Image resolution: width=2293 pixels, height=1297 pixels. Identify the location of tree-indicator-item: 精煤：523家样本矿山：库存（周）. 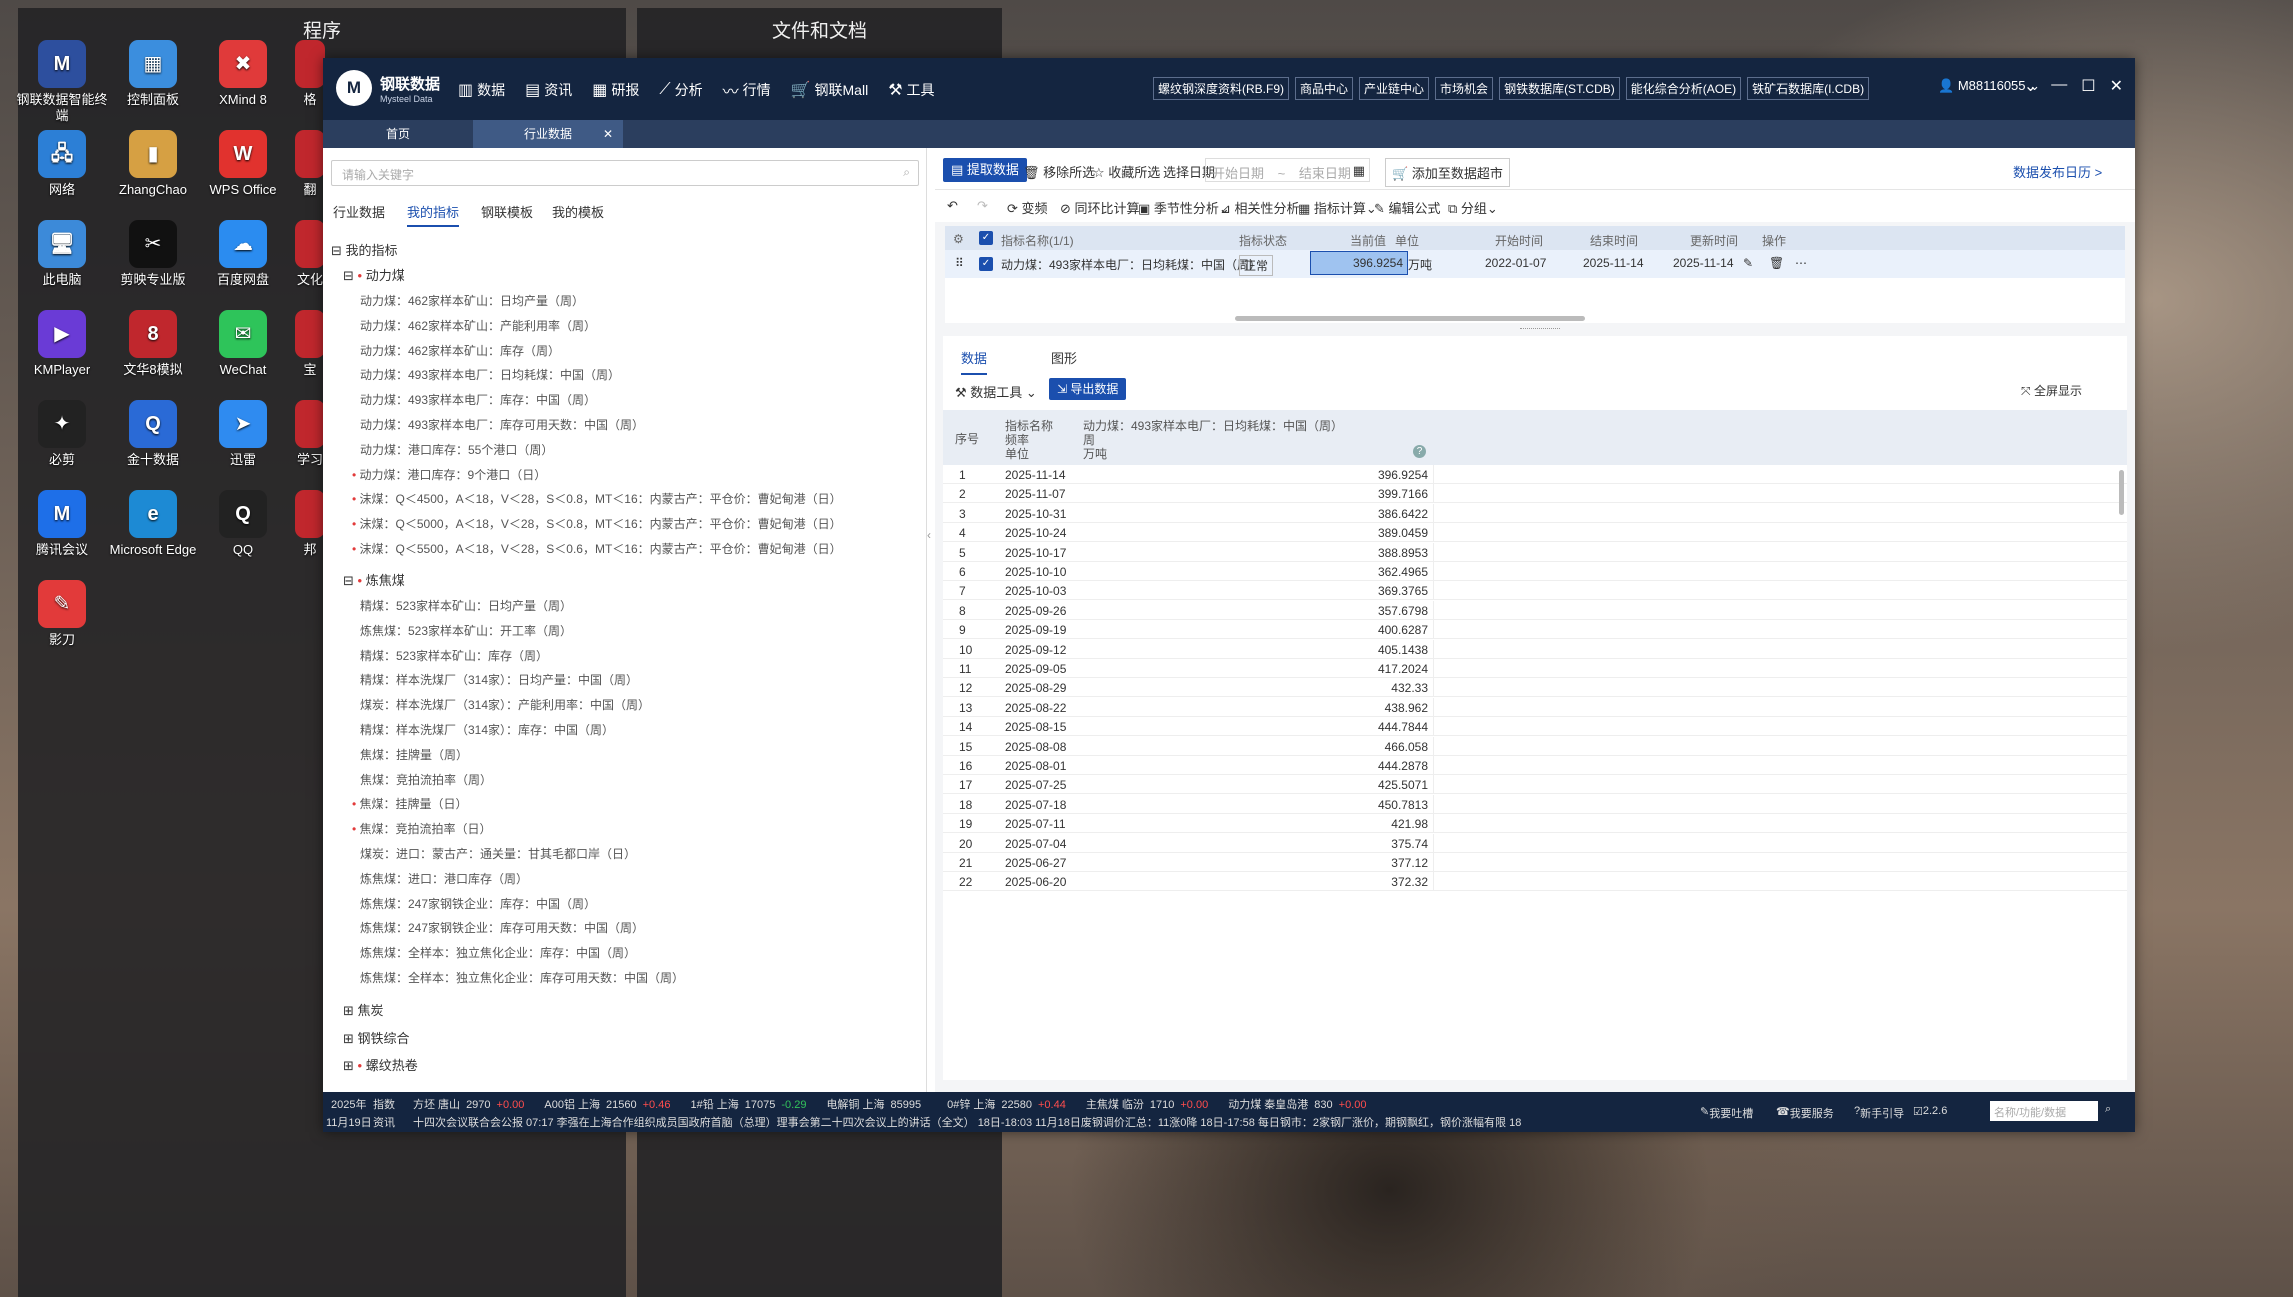
(454, 655).